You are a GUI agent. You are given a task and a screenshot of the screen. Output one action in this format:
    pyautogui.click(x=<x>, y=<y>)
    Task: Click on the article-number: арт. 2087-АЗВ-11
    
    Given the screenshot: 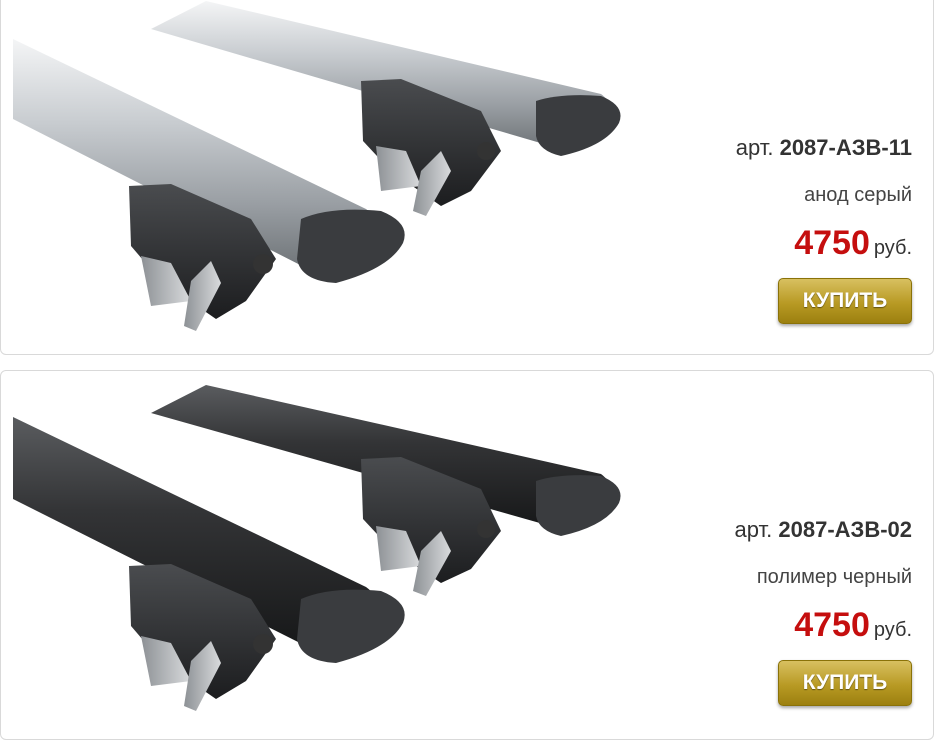 What is the action you would take?
    pyautogui.click(x=782, y=148)
    